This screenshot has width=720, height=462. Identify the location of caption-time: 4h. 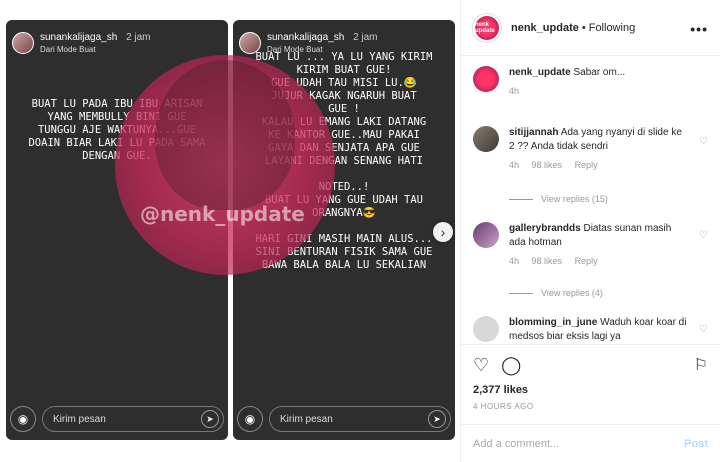
(514, 91).